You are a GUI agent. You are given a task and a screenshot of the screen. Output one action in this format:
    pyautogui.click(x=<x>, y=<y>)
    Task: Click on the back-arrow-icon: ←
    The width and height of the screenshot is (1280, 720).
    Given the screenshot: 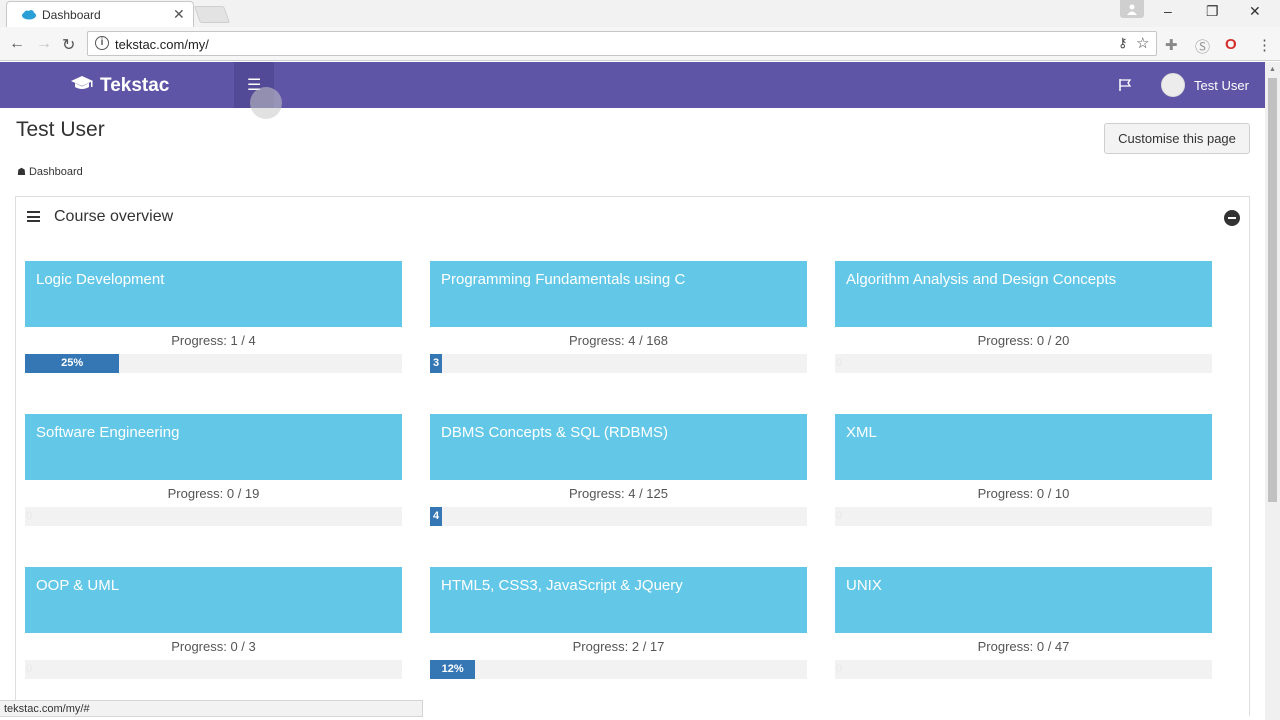 What is the action you would take?
    pyautogui.click(x=17, y=44)
    